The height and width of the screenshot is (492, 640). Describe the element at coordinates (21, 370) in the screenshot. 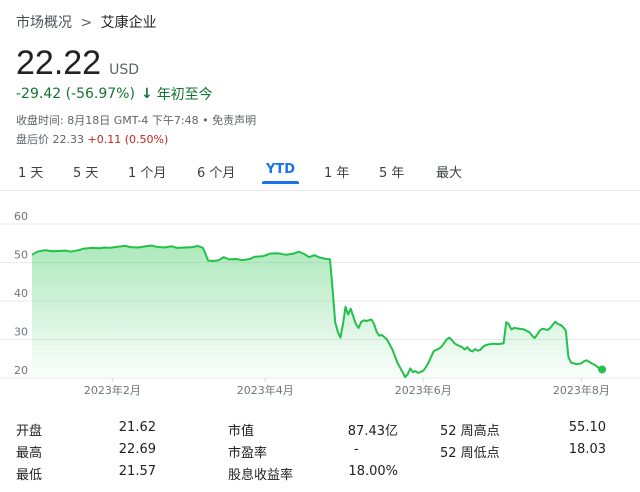

I see `y-tick-label: 20` at that location.